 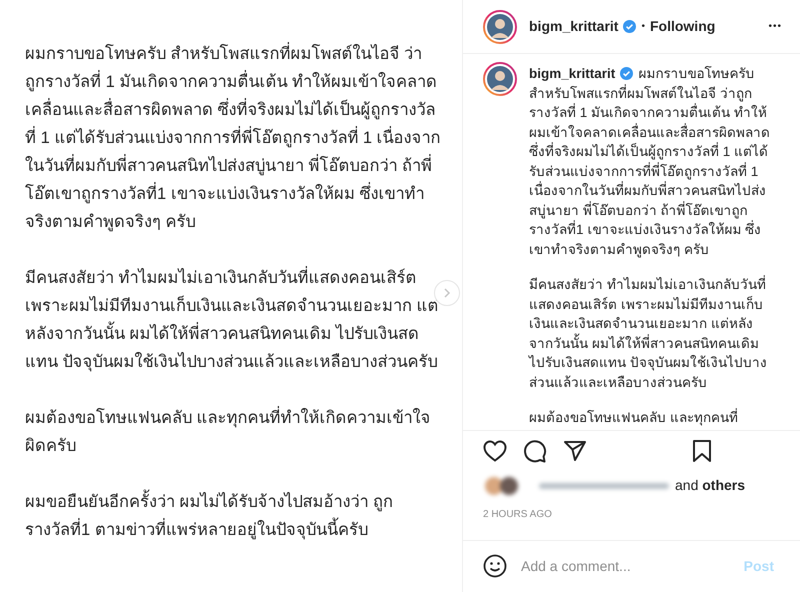 What do you see at coordinates (648, 333) in the screenshot?
I see `caption-text: มีคนสงสัยว่า ทำไมผมไม่เอาเงินกลับวันที่ แสดงคอนเสิร์ต เพราะผมไม่มีทีมงานเก็บ เงินและเงินสดจำนวนเยอะมาก แต่หลัง จากวันนั้น ผมได้ให้พี่สาวคนสนิทคนเดิม ไปรับเงินสดแทน ปัจจุบันผมใช้เงินไปบาง ส่วนแล้วและเหลือบางส่วนครับ` at bounding box center [648, 333].